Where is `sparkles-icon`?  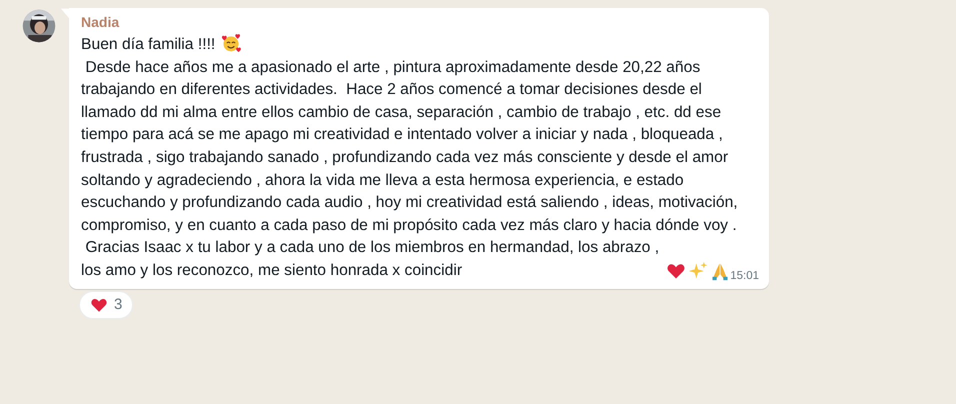 sparkles-icon is located at coordinates (698, 270).